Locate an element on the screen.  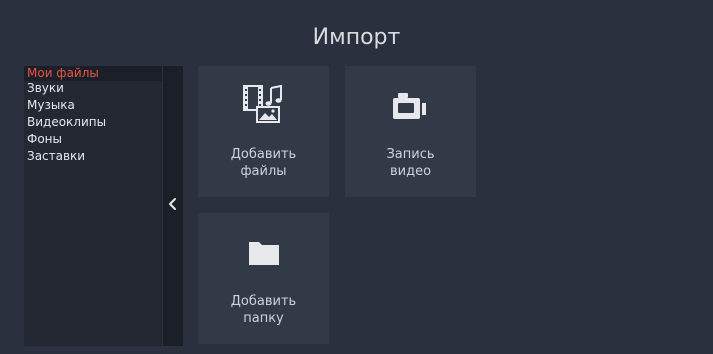
add-folder-label-line2: папку is located at coordinates (263, 318).